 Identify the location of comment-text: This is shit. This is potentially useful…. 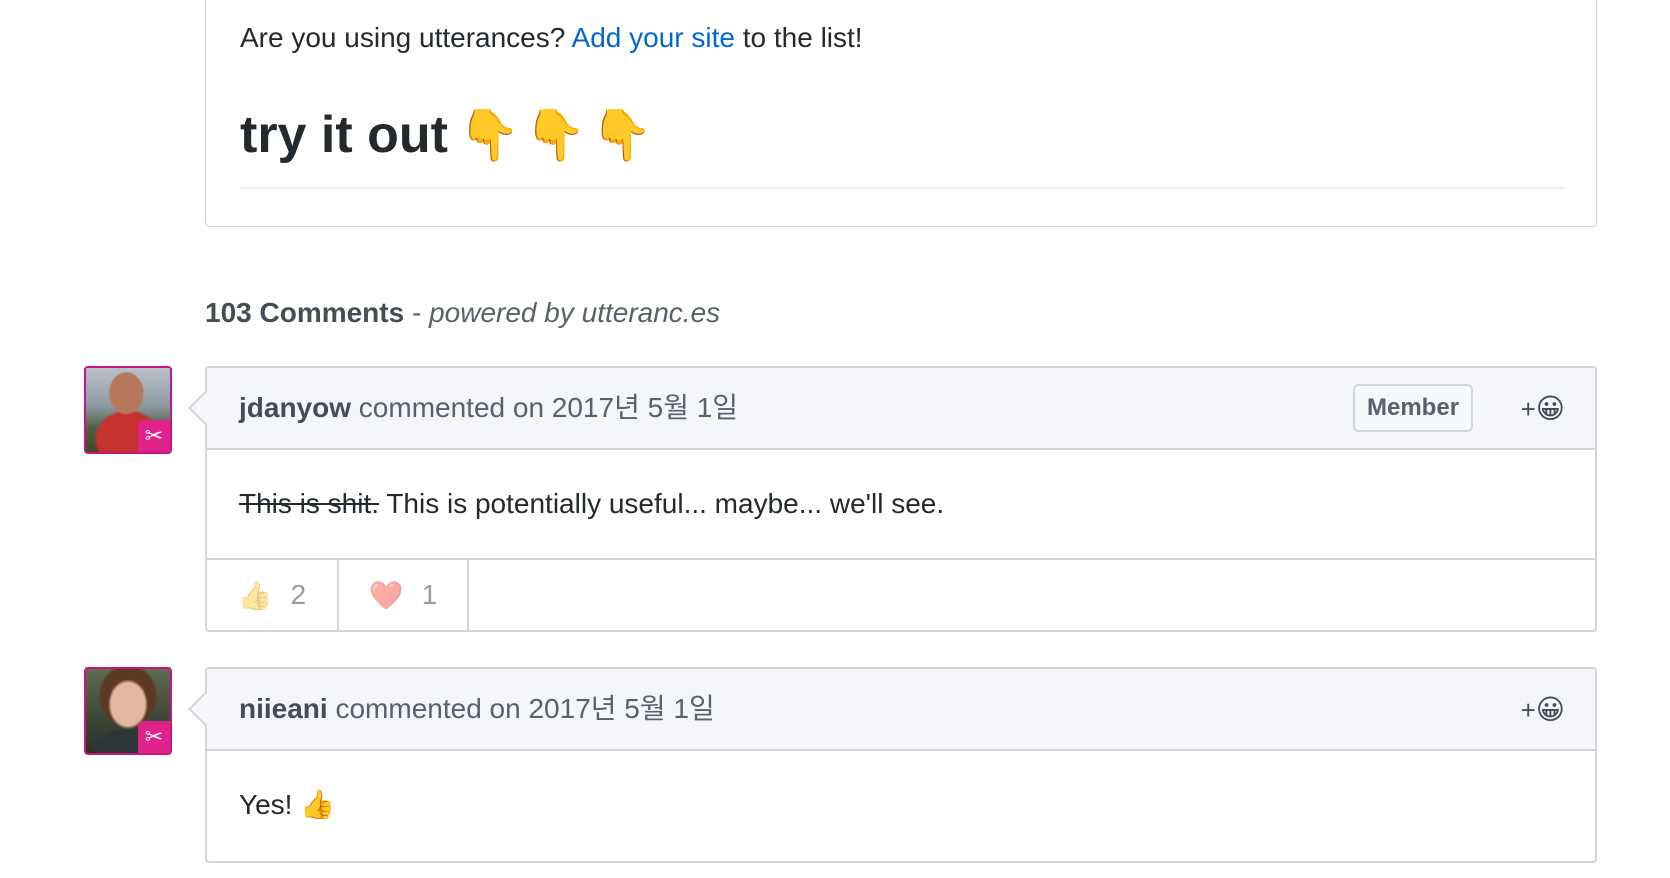
(591, 504).